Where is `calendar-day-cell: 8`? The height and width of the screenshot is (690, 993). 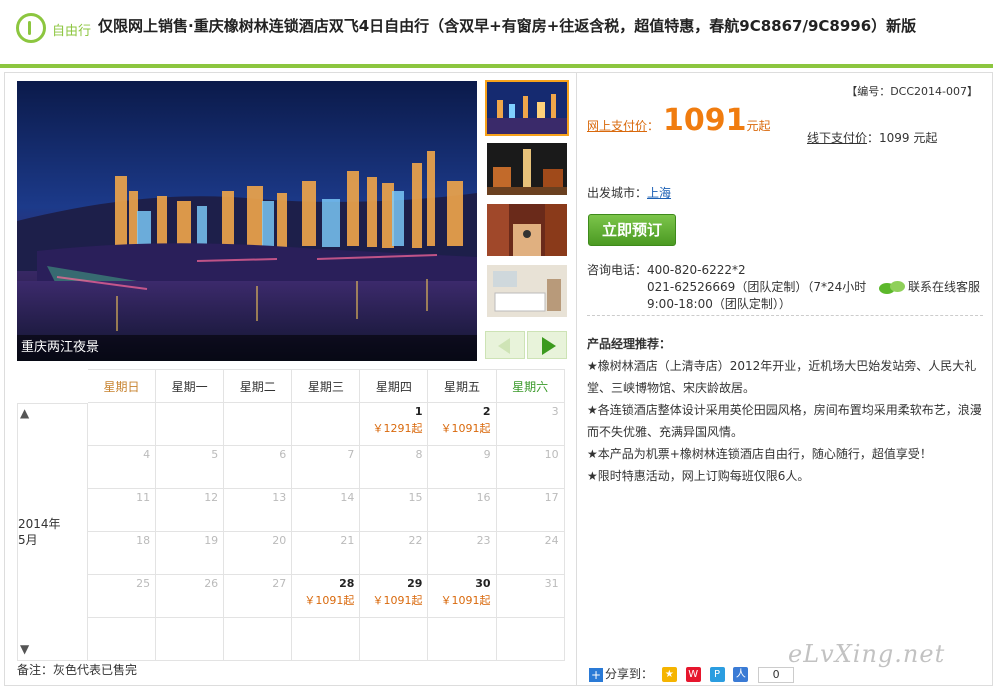 calendar-day-cell: 8 is located at coordinates (394, 467).